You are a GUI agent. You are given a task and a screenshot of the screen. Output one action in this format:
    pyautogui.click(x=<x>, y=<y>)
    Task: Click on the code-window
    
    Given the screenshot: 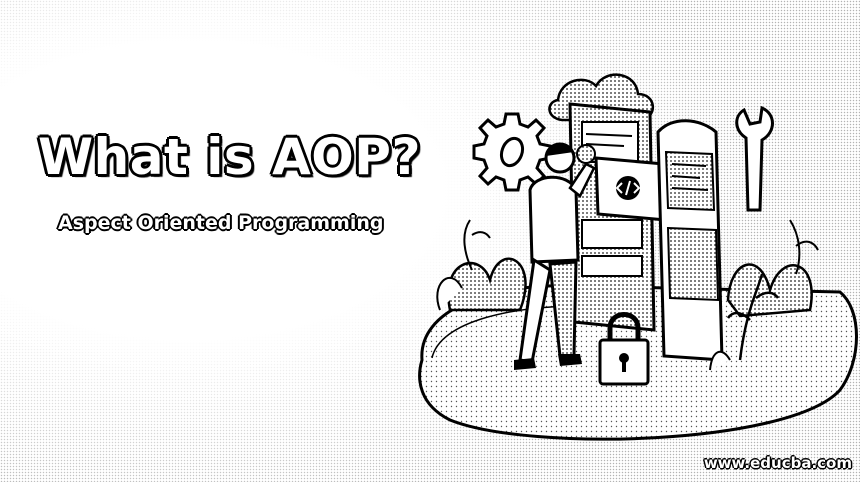 What is the action you would take?
    pyautogui.click(x=631, y=189)
    